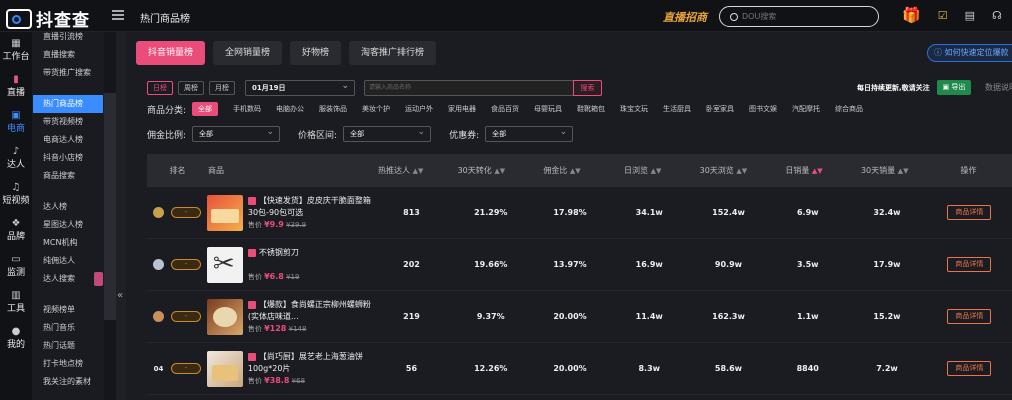 This screenshot has width=1012, height=400. I want to click on export-button: ▣ 导出, so click(954, 87).